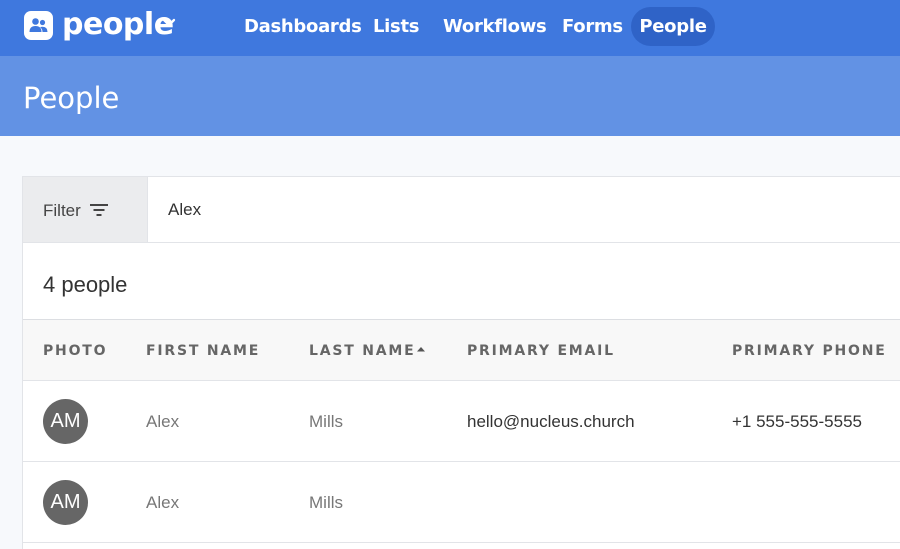  I want to click on nav-forms: Forms, so click(592, 26).